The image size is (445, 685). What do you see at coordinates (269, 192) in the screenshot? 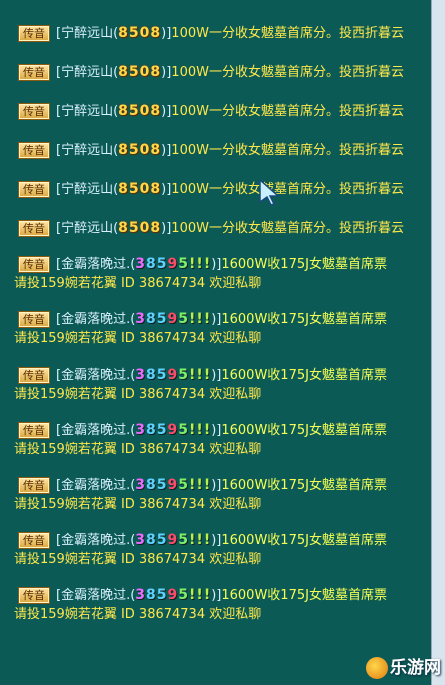
I see `mouse-cursor-icon` at bounding box center [269, 192].